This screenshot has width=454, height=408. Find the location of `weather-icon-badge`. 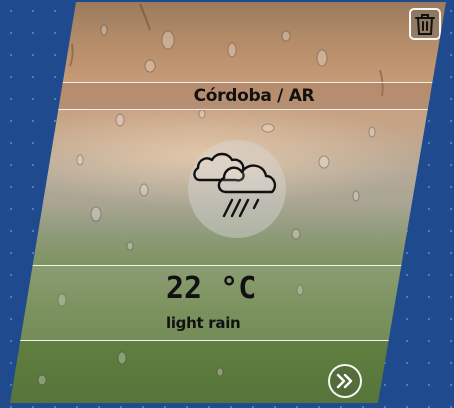

weather-icon-badge is located at coordinates (237, 189).